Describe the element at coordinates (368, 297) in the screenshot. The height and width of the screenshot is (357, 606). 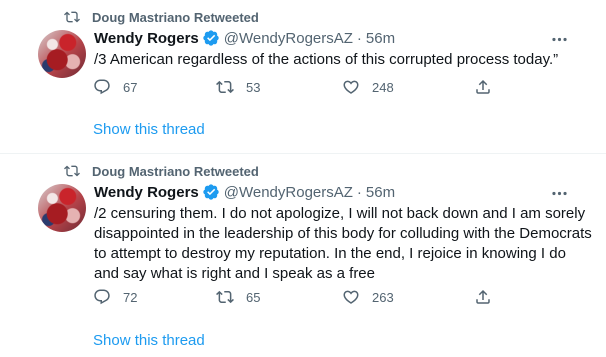
I see `like-button: 263` at that location.